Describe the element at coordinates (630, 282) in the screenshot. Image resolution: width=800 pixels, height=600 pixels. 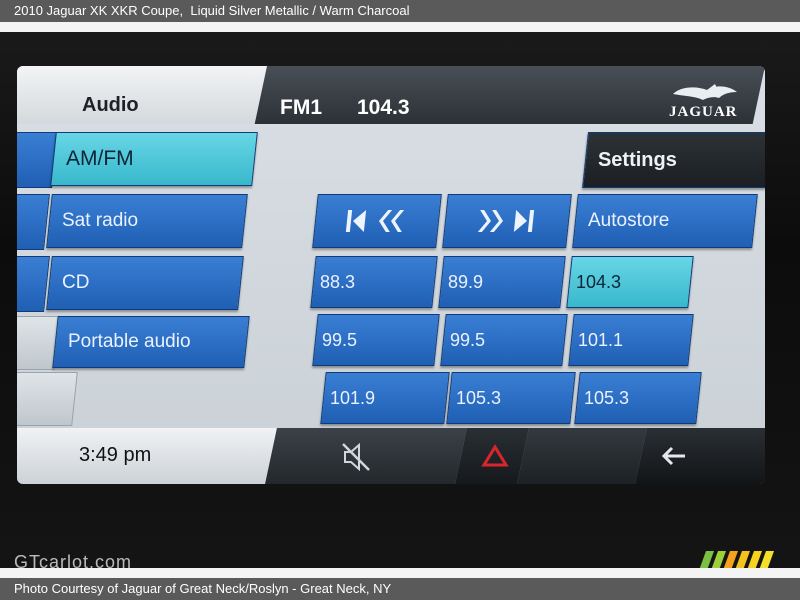
I see `preset-button-active: 104.3` at that location.